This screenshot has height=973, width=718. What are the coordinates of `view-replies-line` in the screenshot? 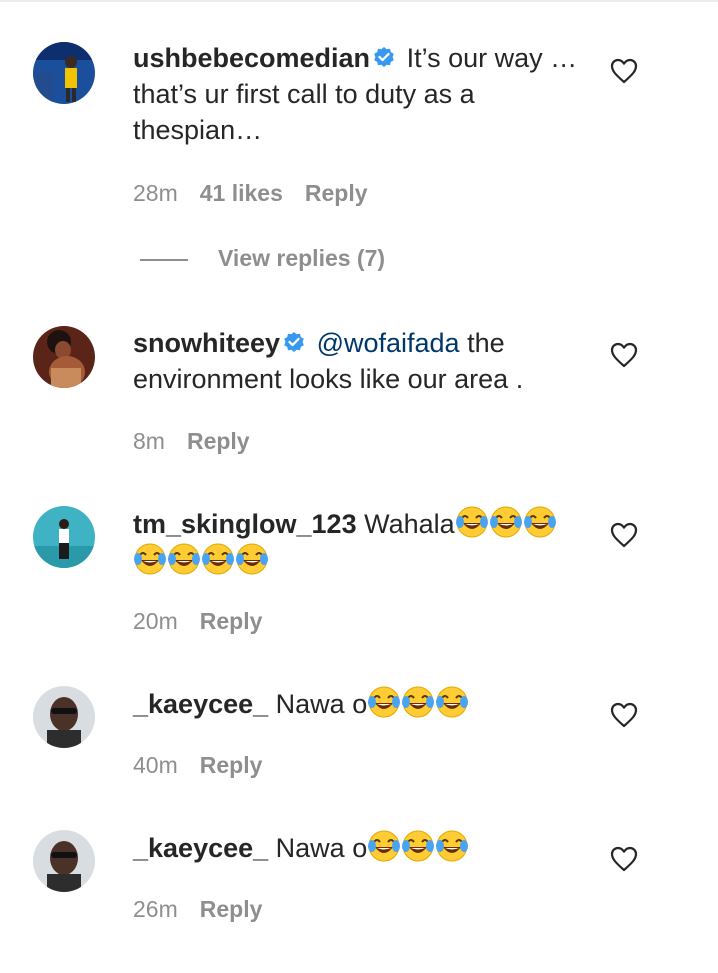 It's located at (164, 259).